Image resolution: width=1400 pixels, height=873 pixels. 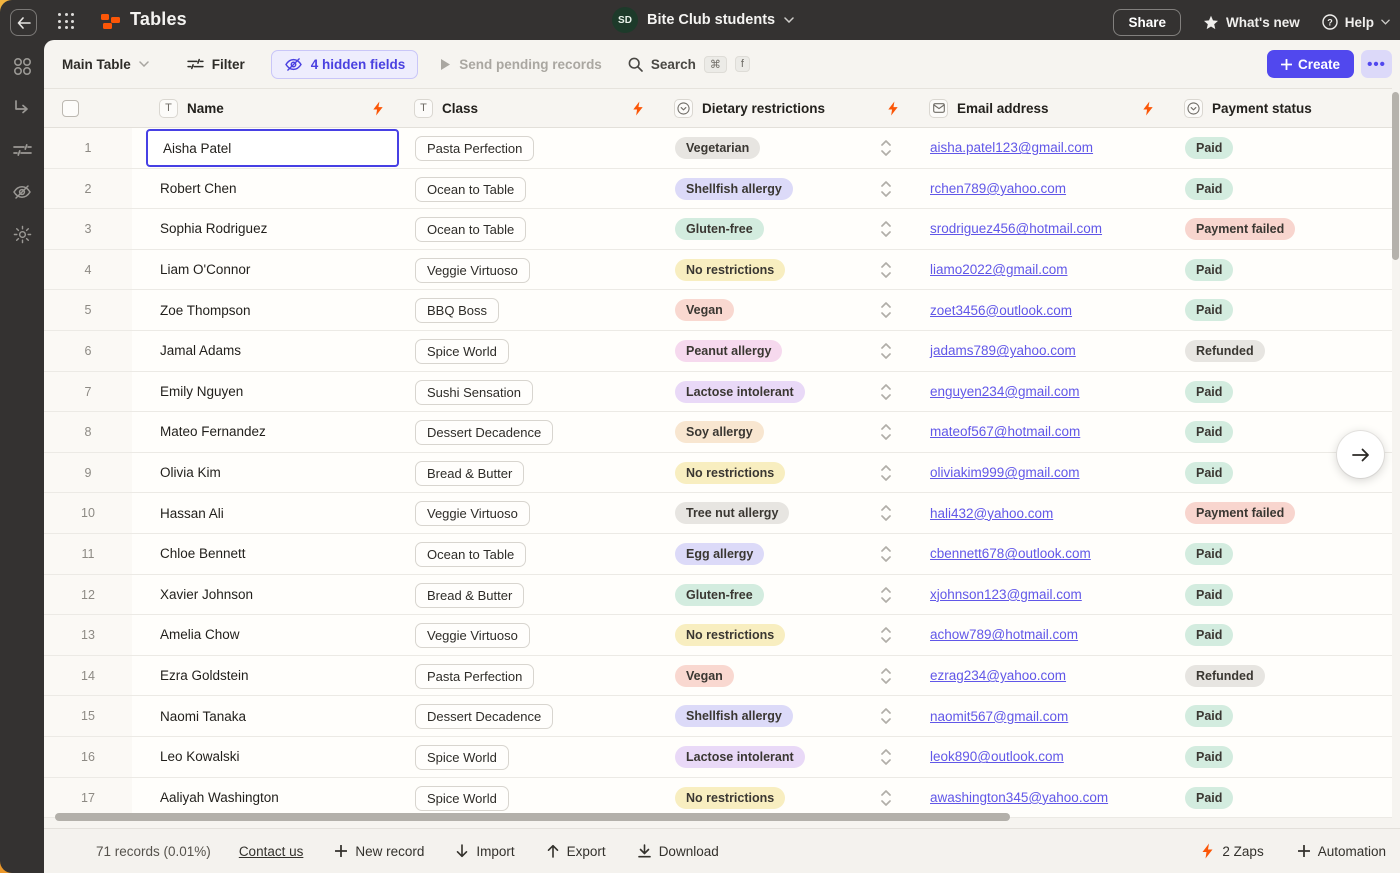 What do you see at coordinates (1360, 454) in the screenshot?
I see `scroll-right-button` at bounding box center [1360, 454].